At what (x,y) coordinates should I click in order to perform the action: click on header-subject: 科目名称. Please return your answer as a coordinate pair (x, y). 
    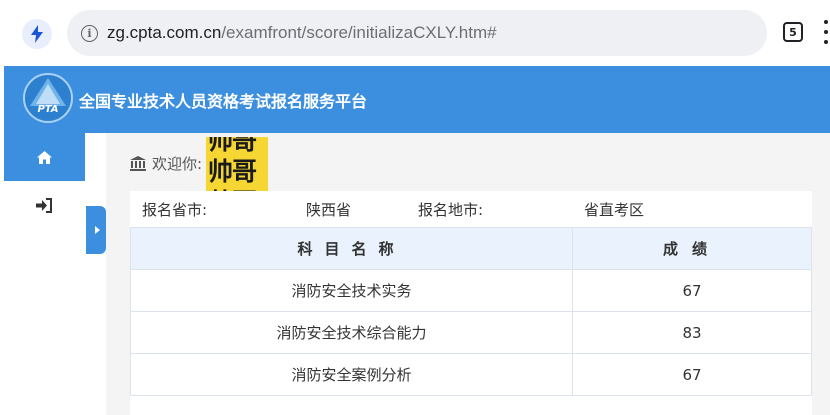
    Looking at the image, I should click on (351, 248).